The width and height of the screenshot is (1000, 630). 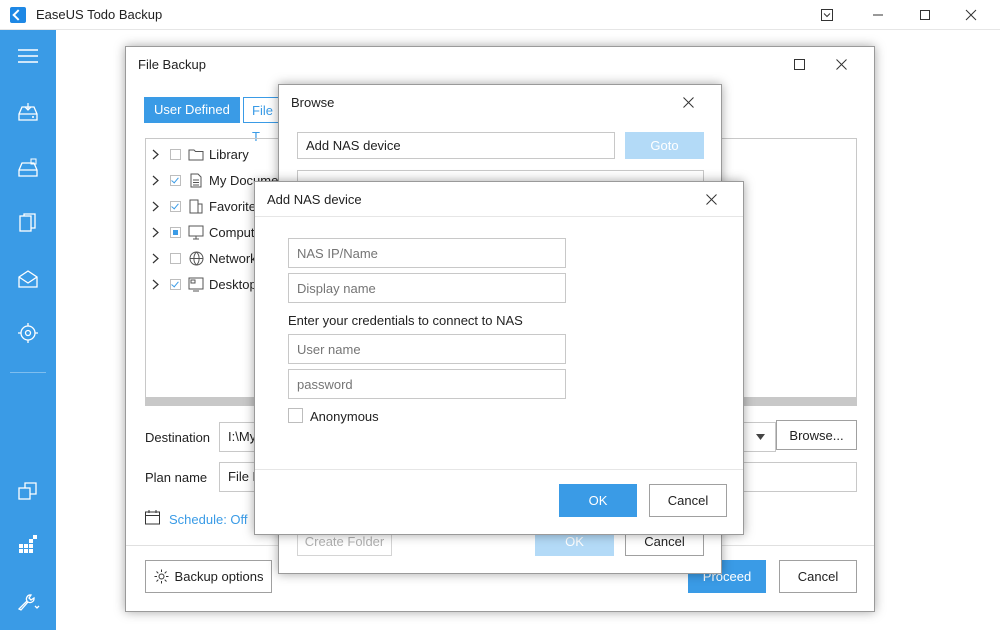 What do you see at coordinates (427, 288) in the screenshot?
I see `display-name-input` at bounding box center [427, 288].